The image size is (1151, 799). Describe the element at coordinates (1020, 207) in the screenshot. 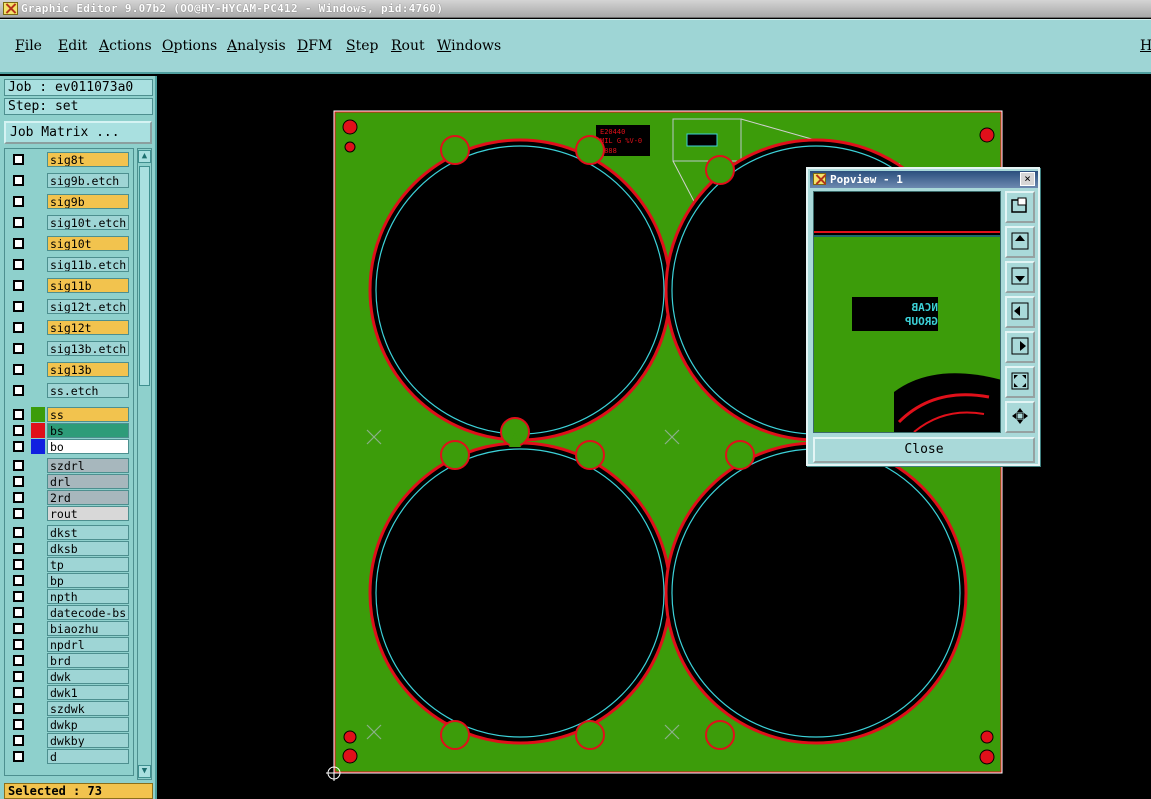

I see `zoom-window-icon` at that location.